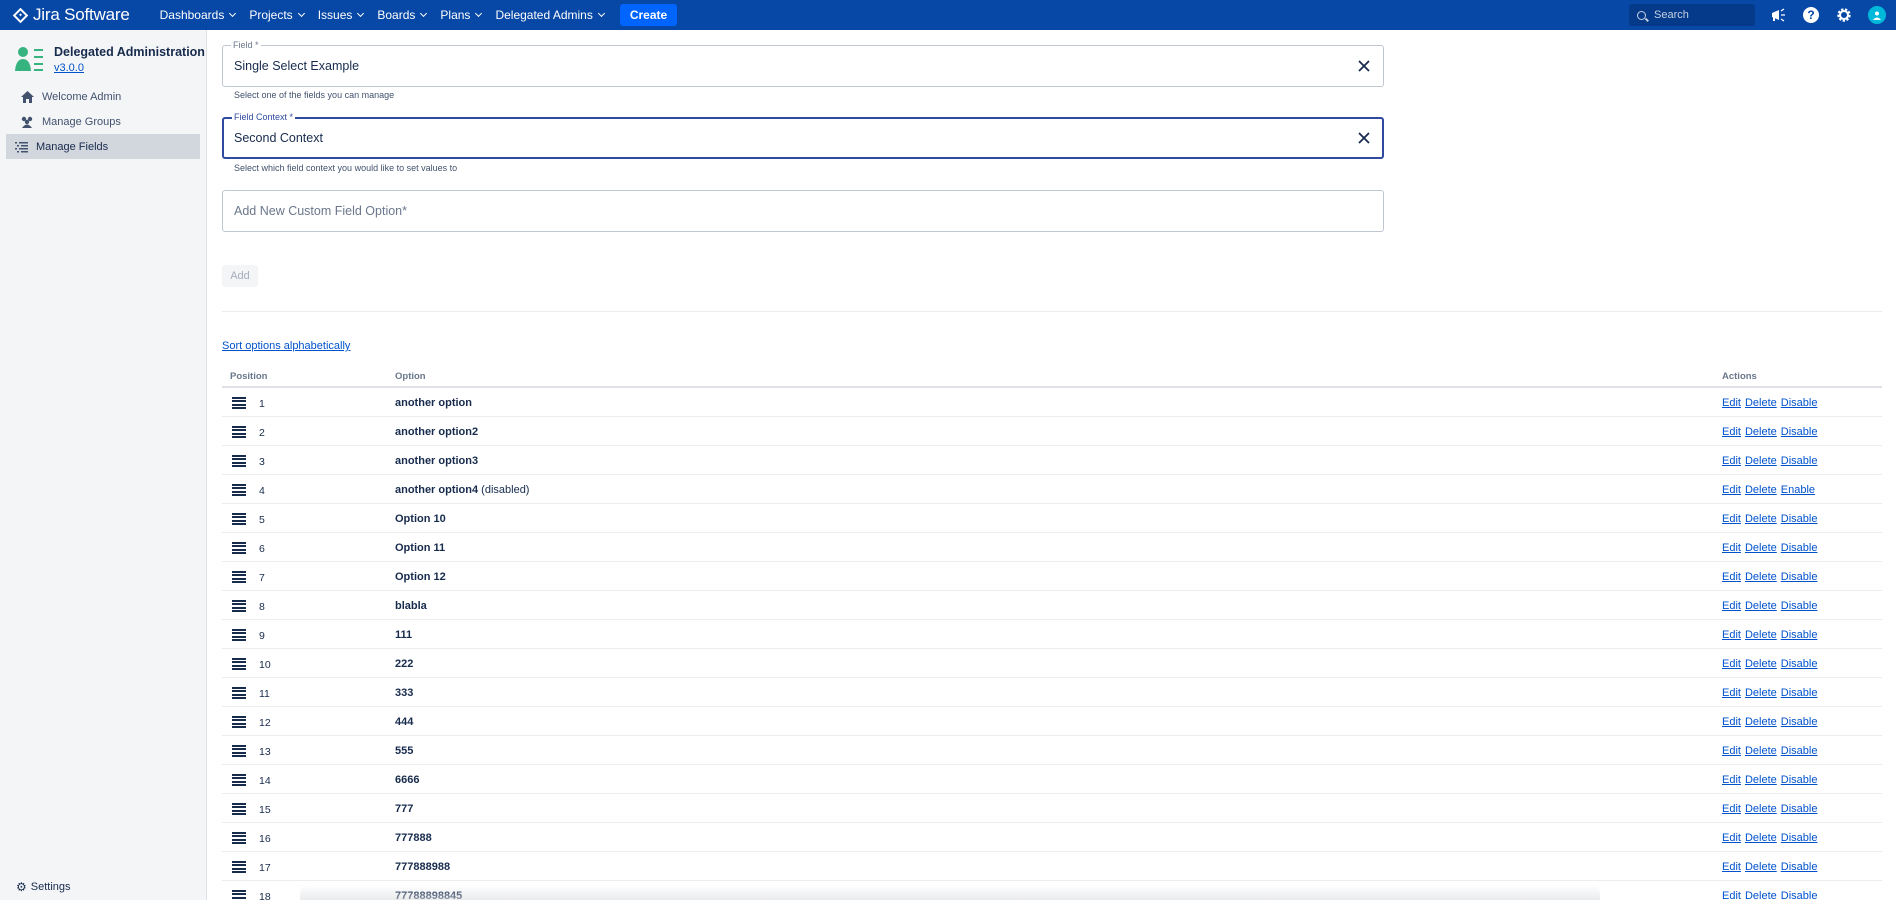  What do you see at coordinates (103, 146) in the screenshot?
I see `sidebar-item-manage-fields: Manage Fields` at bounding box center [103, 146].